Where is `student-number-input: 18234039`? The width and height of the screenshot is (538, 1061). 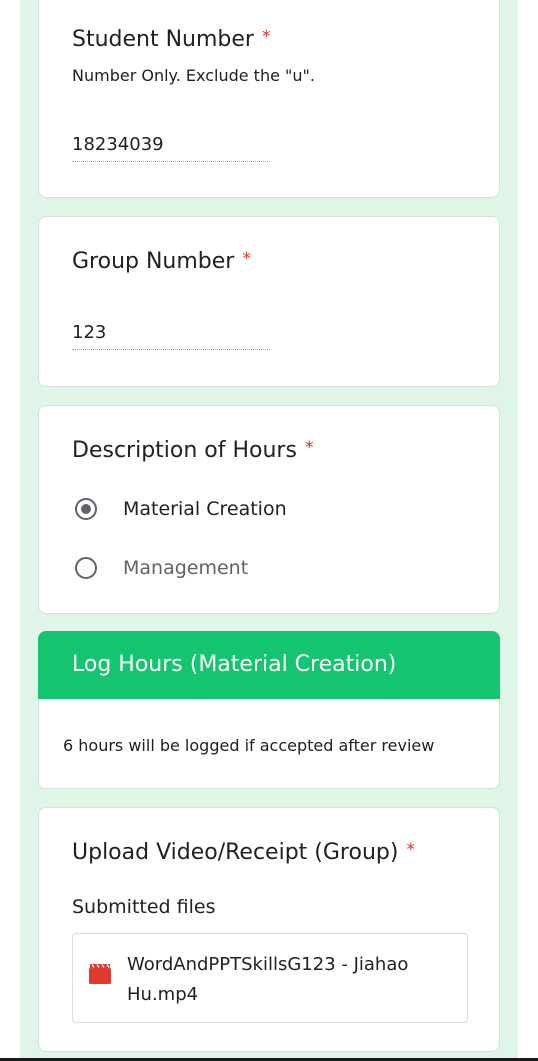 student-number-input: 18234039 is located at coordinates (171, 148).